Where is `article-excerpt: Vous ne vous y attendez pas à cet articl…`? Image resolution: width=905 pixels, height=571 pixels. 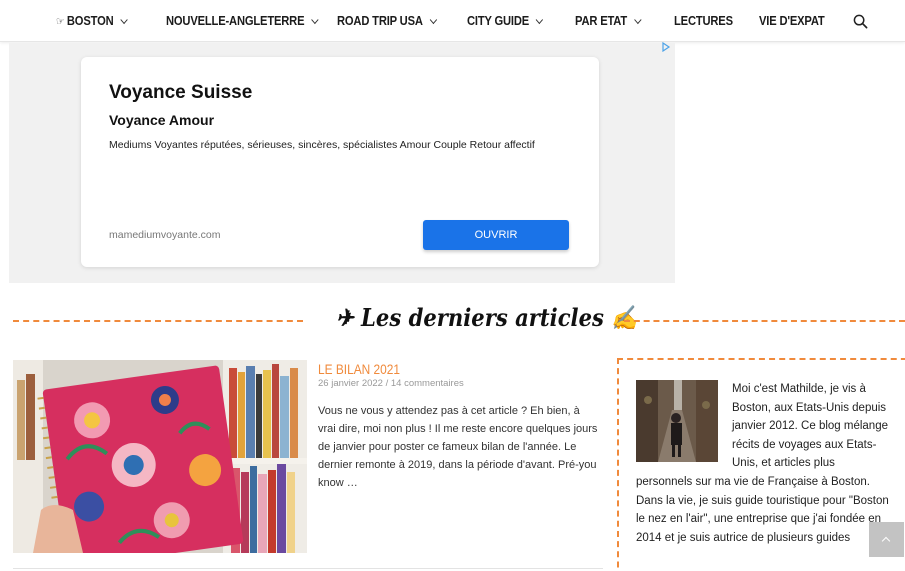
article-excerpt: Vous ne vous y attendez pas à cet articl… is located at coordinates (458, 447).